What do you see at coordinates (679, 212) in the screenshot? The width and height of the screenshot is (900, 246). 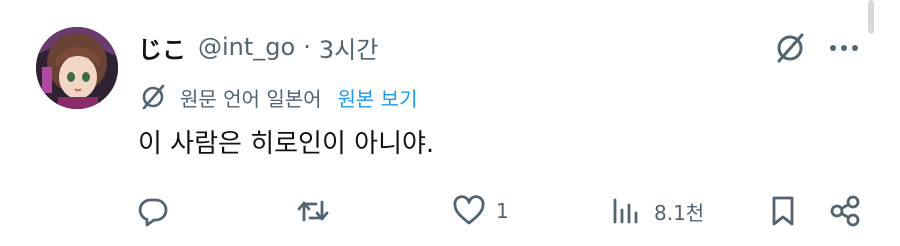 I see `view-count: 8.1천` at bounding box center [679, 212].